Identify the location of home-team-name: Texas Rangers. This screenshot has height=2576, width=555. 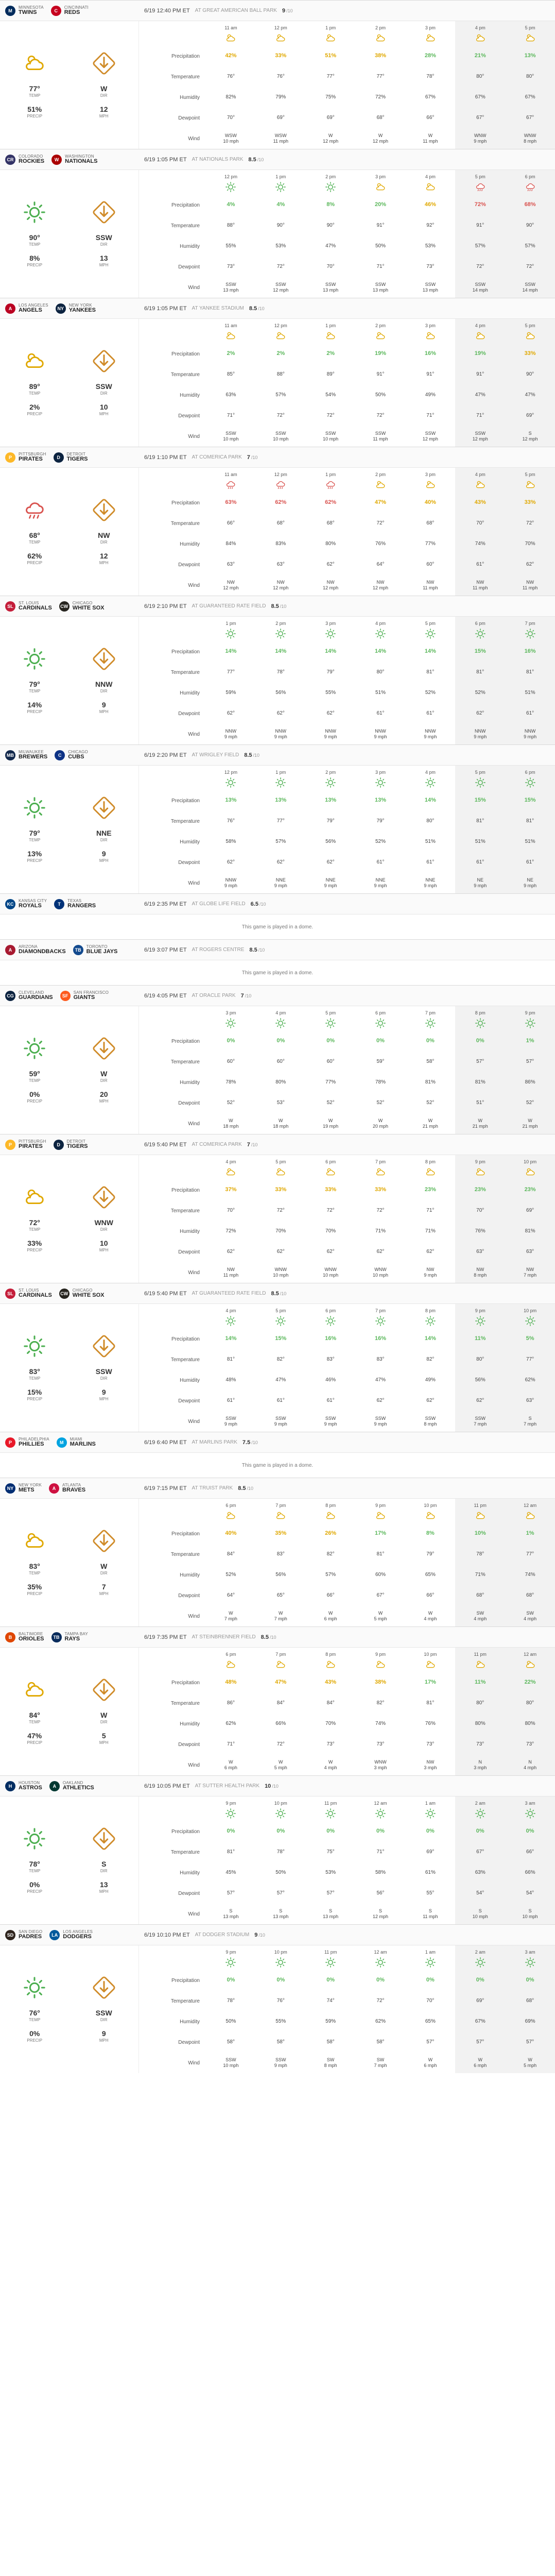
(81, 904).